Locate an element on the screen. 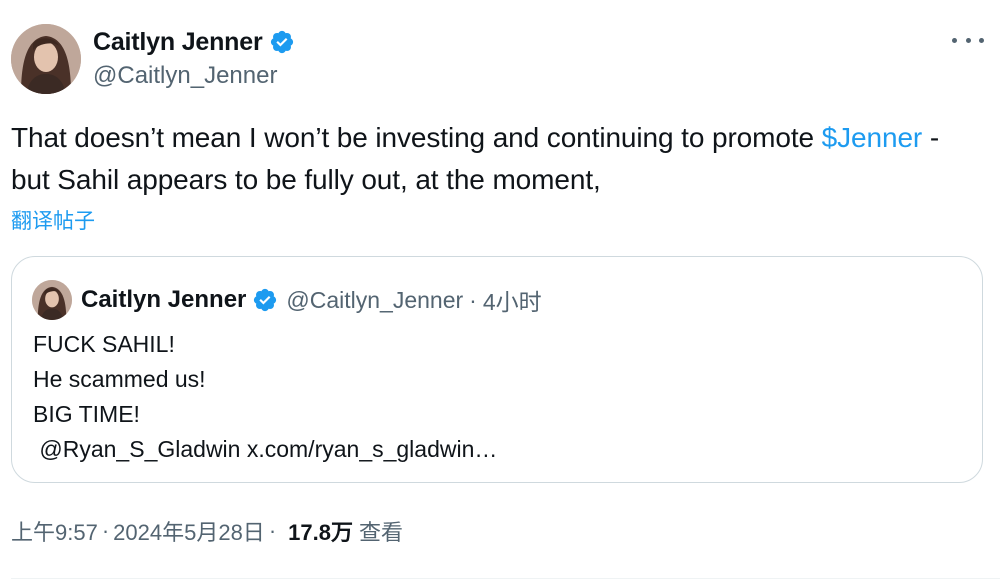 The width and height of the screenshot is (1000, 581). translate-post-link: 翻译帖子 is located at coordinates (53, 220).